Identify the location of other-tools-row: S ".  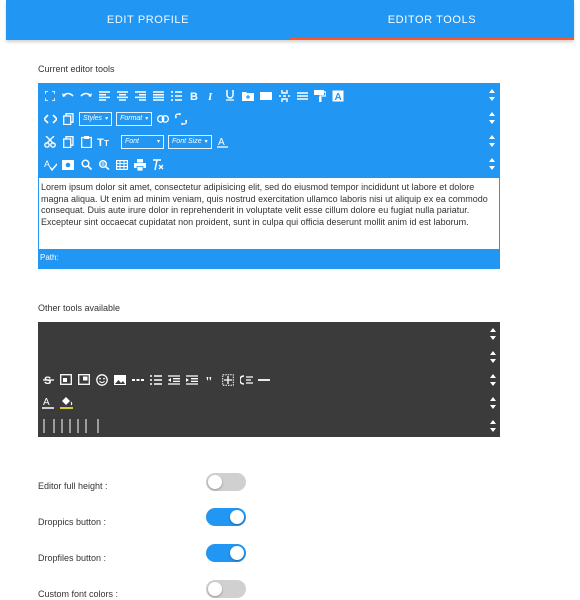
(269, 379).